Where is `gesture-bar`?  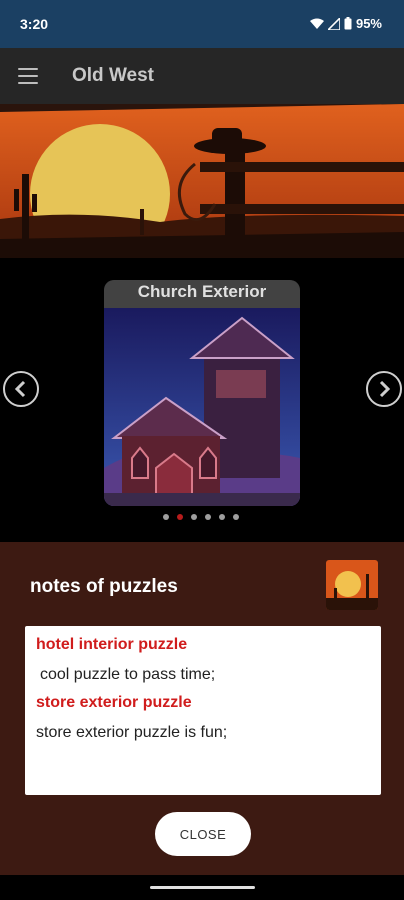 gesture-bar is located at coordinates (202, 887).